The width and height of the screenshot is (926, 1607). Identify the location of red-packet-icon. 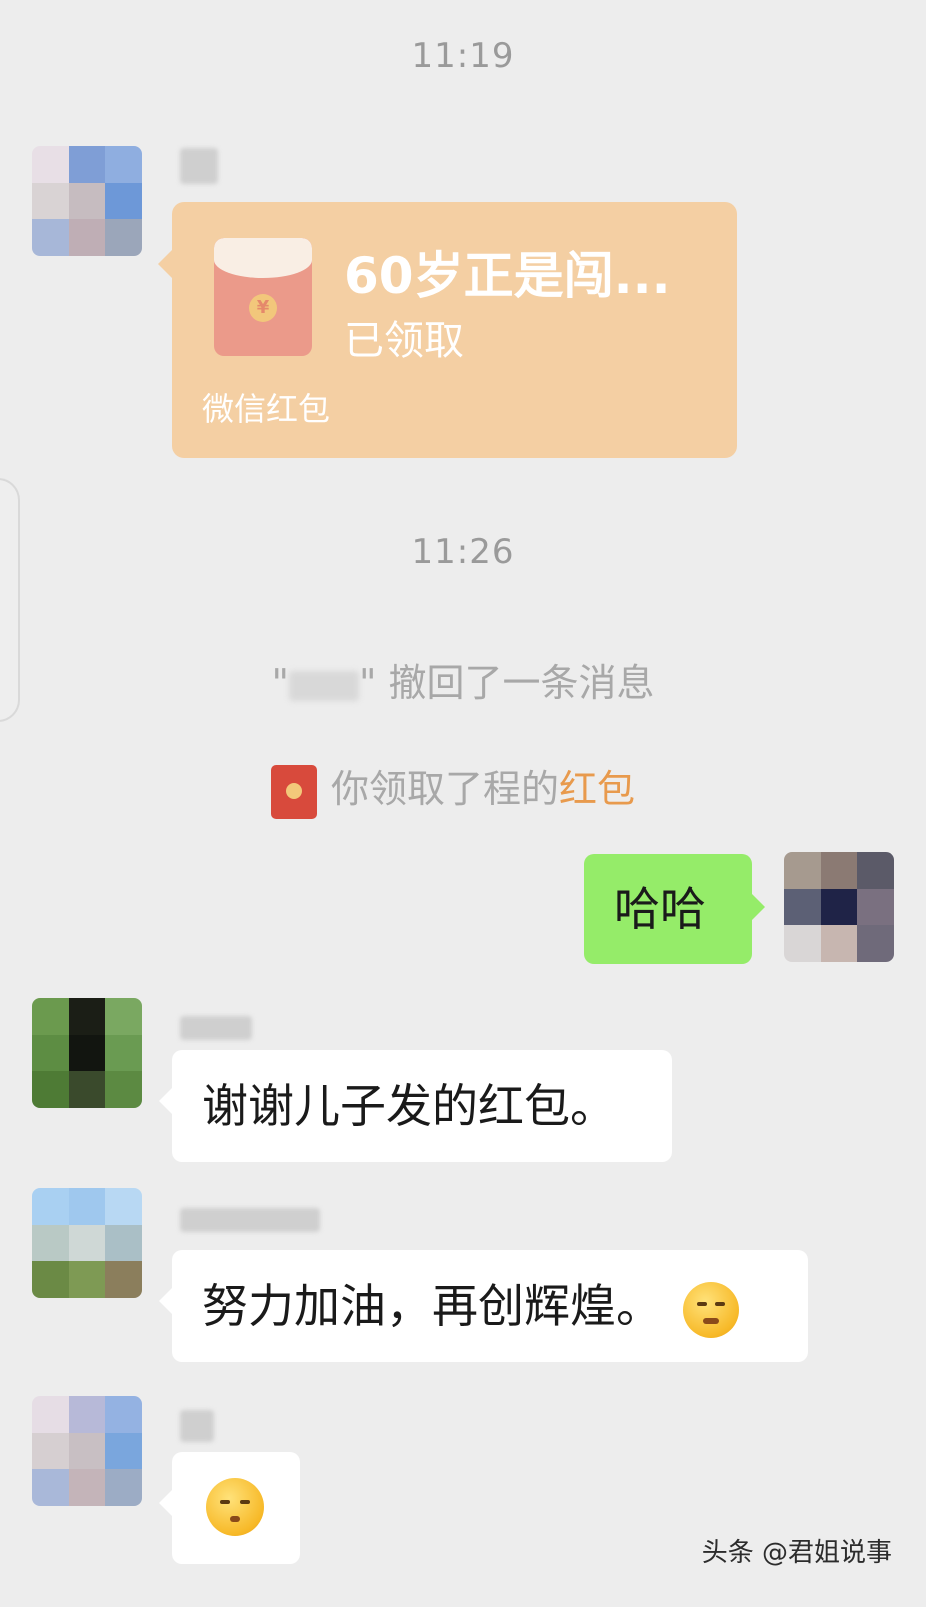
(293, 791).